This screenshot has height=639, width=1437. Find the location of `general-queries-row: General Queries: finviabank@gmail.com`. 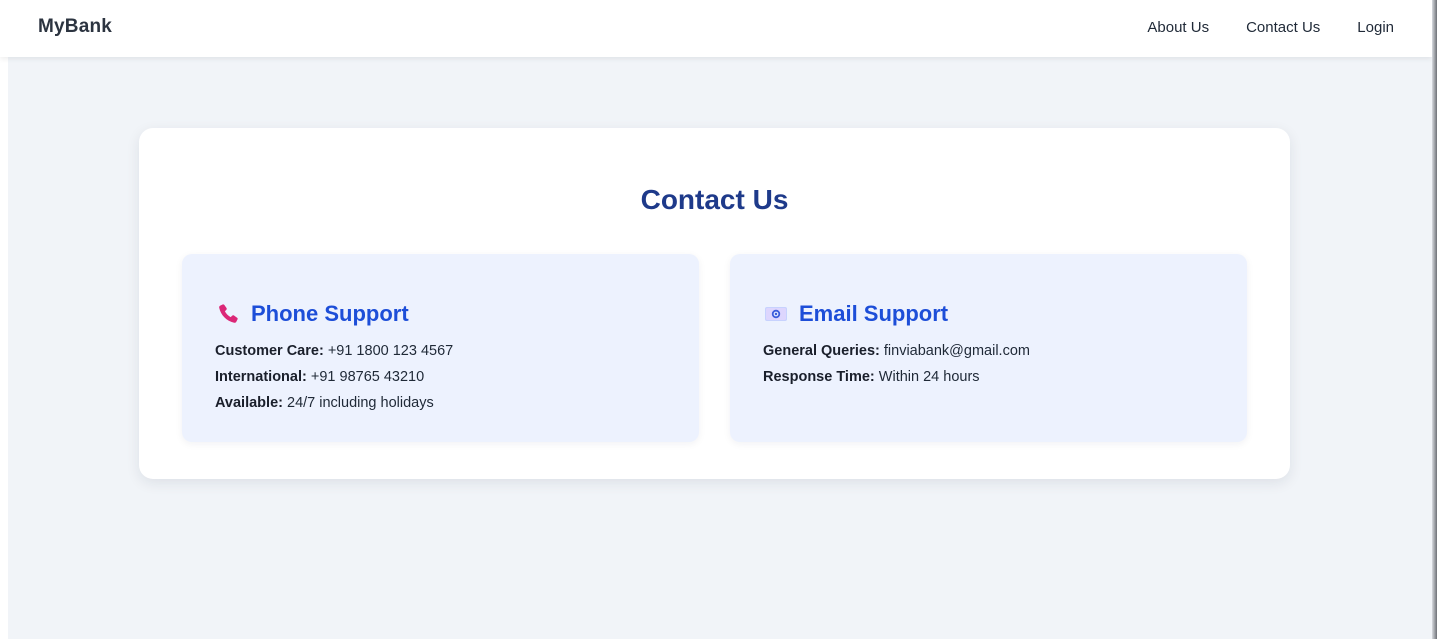

general-queries-row: General Queries: finviabank@gmail.com is located at coordinates (896, 351).